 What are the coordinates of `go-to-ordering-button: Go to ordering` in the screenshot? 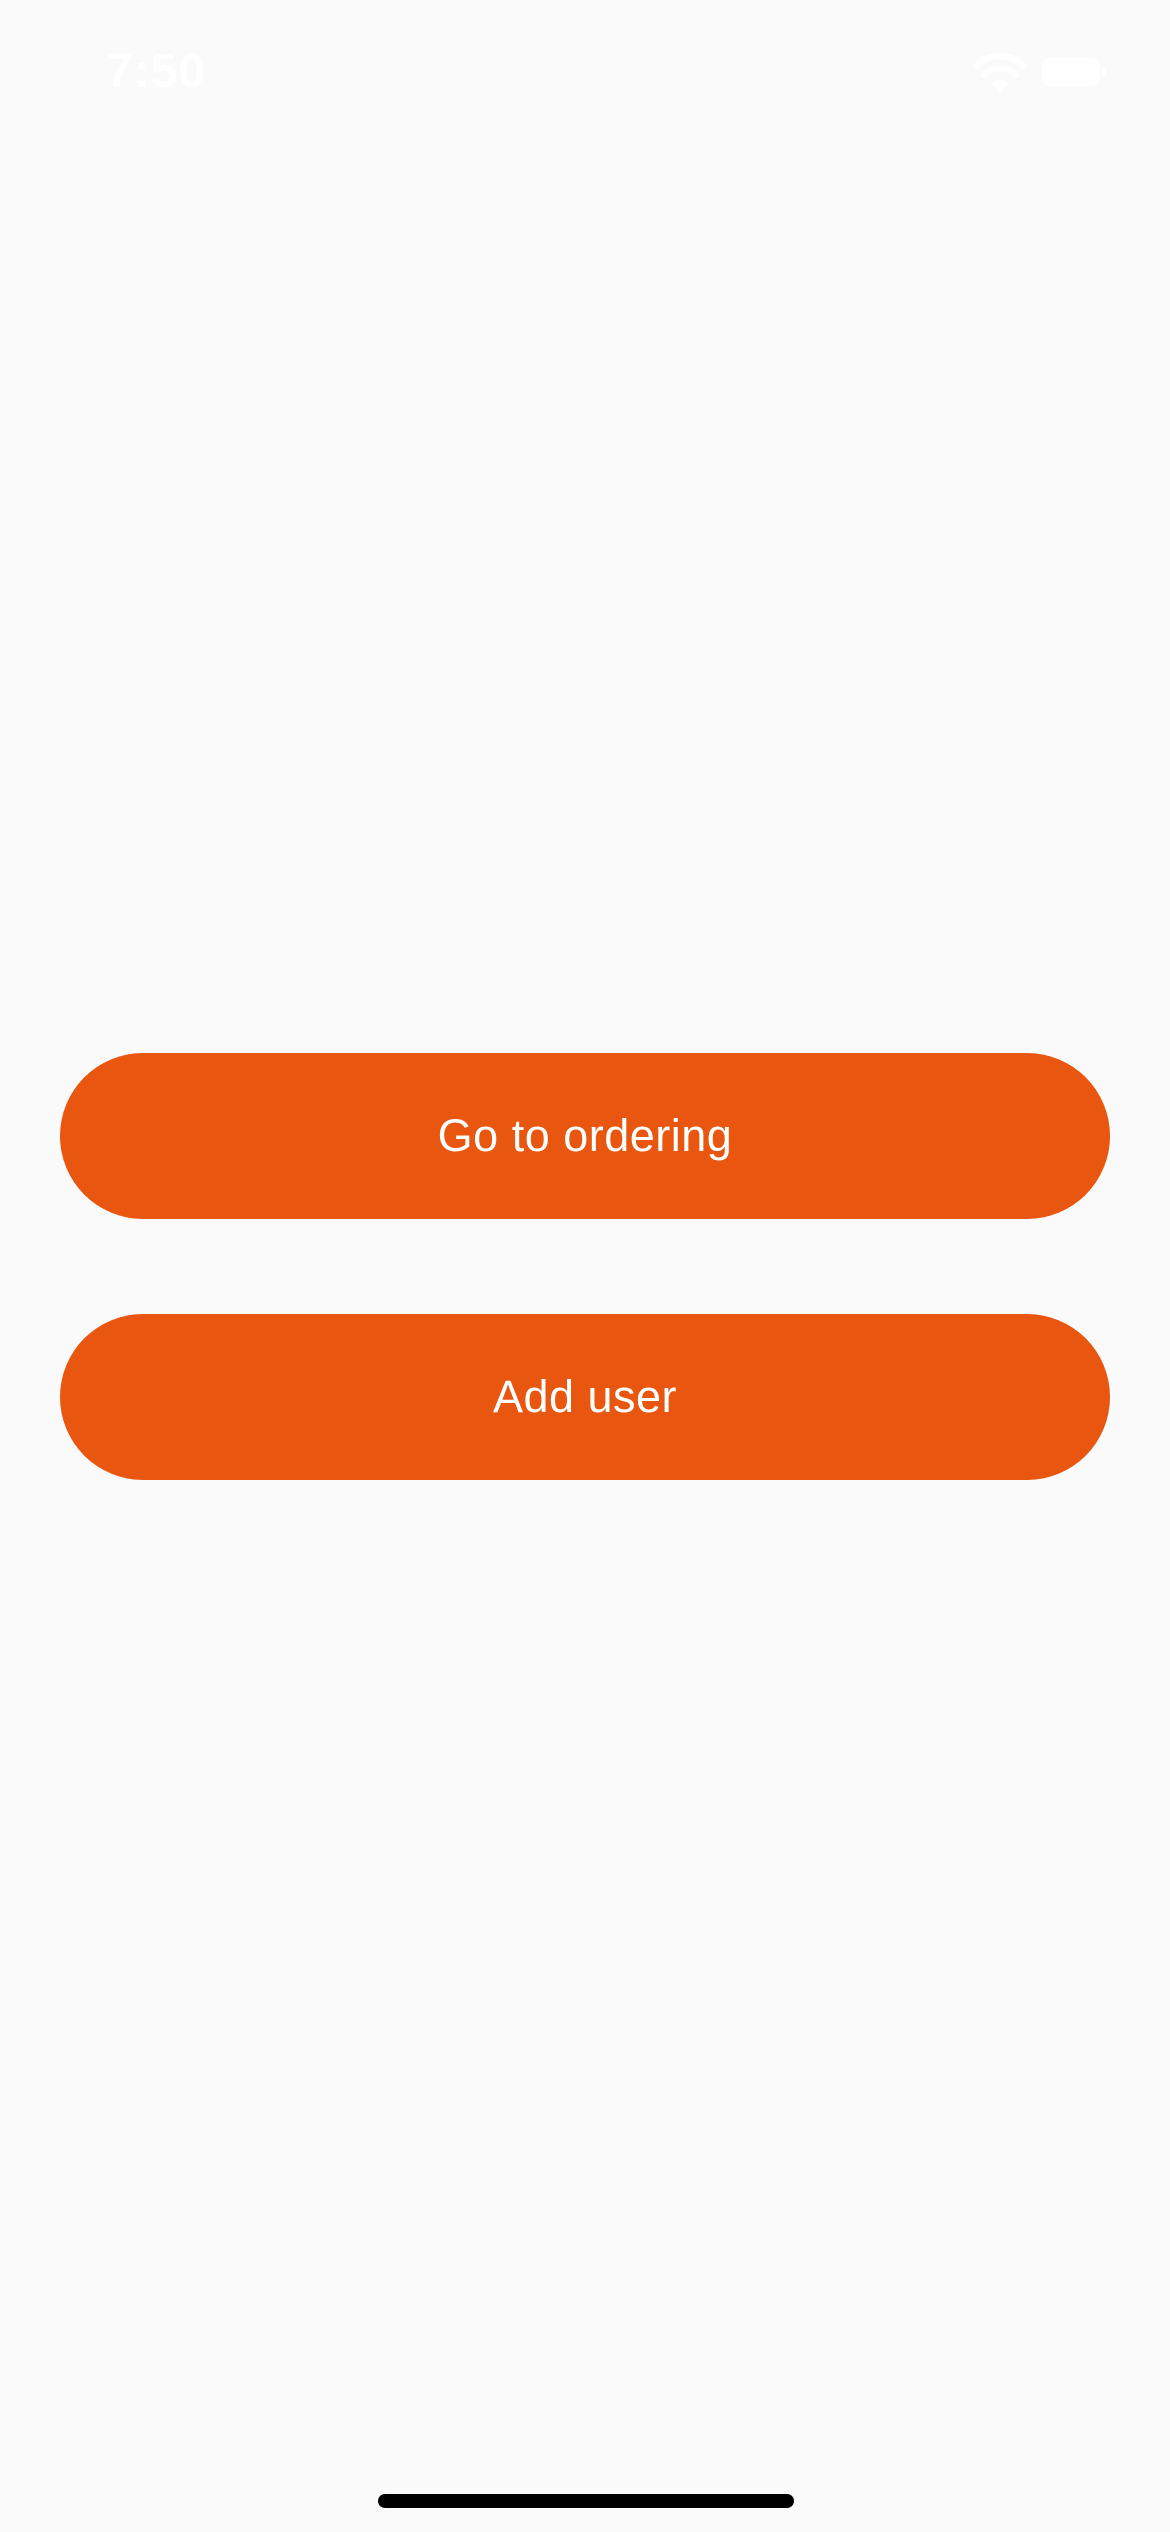 It's located at (585, 1136).